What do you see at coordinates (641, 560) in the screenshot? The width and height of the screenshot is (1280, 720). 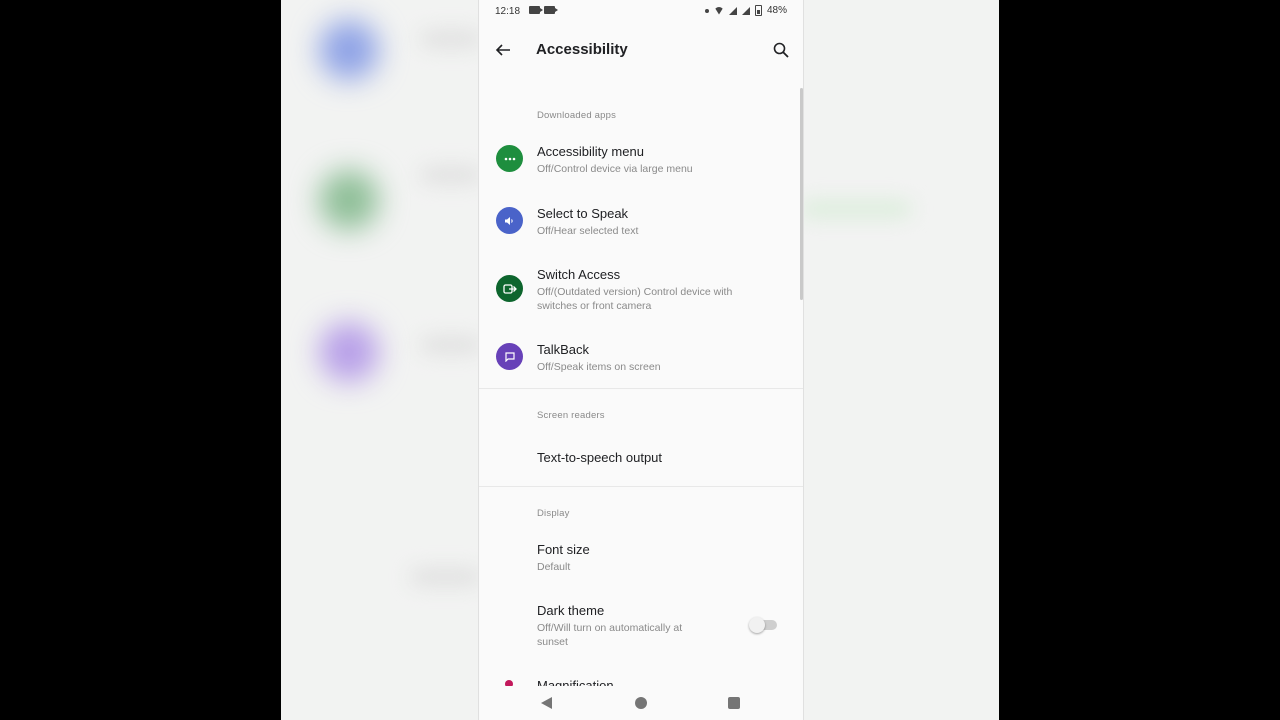 I see `list-item-font-size: Font size Default` at bounding box center [641, 560].